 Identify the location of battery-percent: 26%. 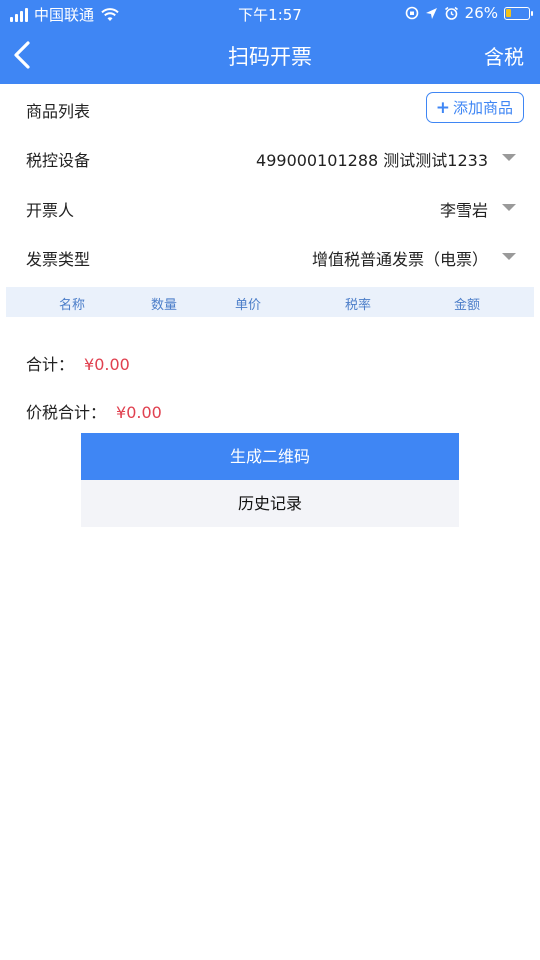
(481, 13).